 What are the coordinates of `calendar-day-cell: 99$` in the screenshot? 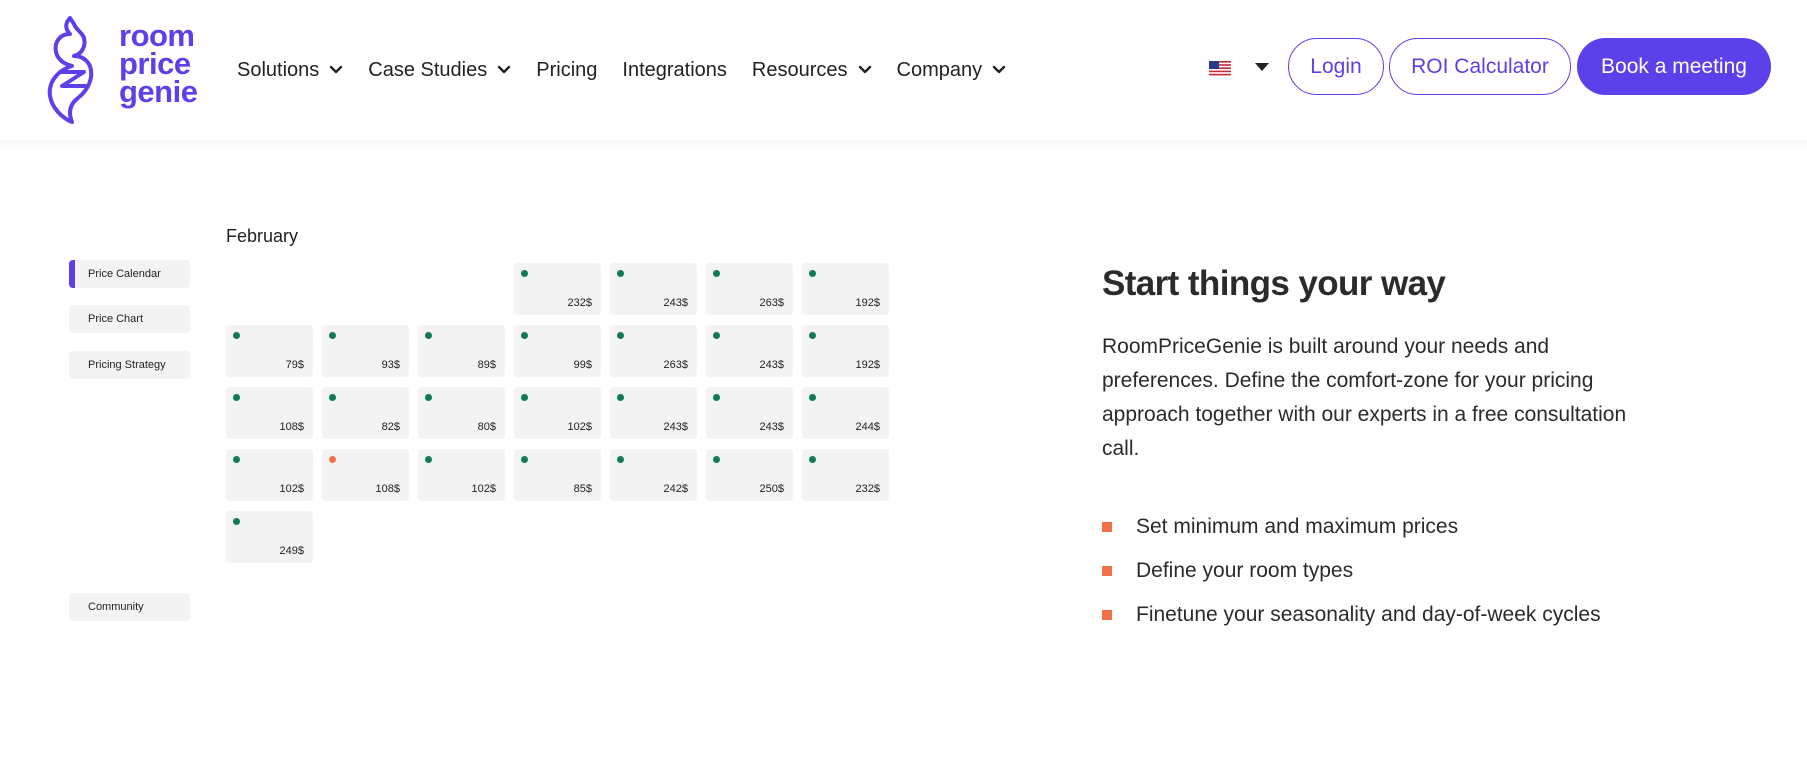 It's located at (557, 351).